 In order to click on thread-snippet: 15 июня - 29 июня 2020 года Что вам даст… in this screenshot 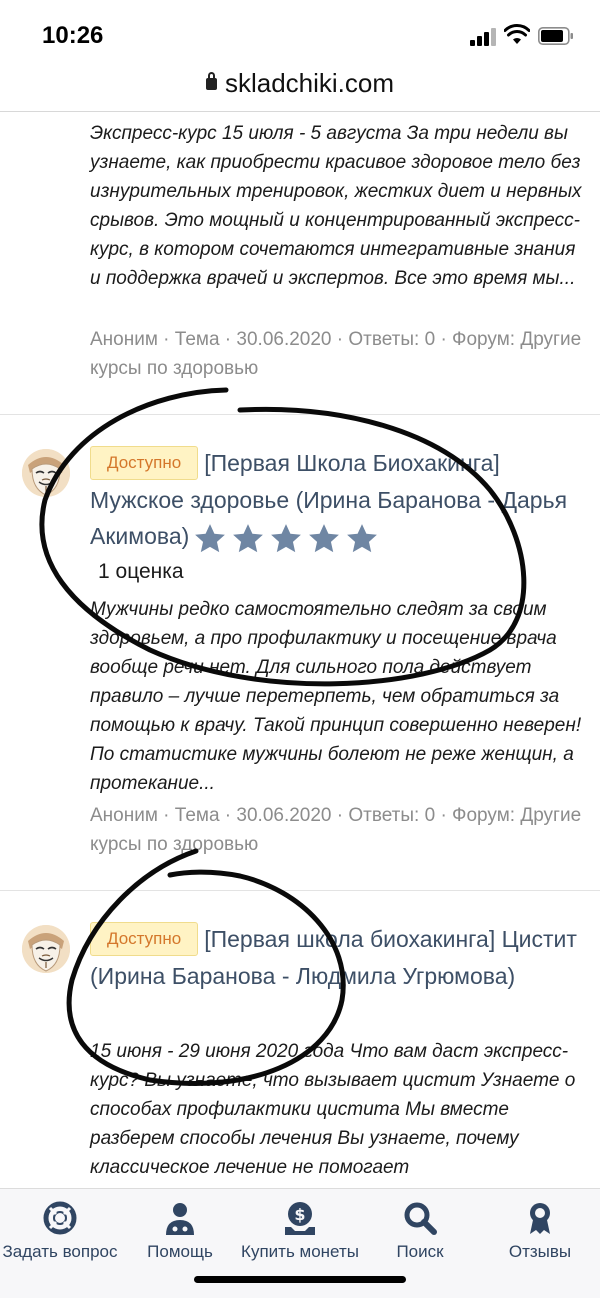, I will do `click(333, 1109)`.